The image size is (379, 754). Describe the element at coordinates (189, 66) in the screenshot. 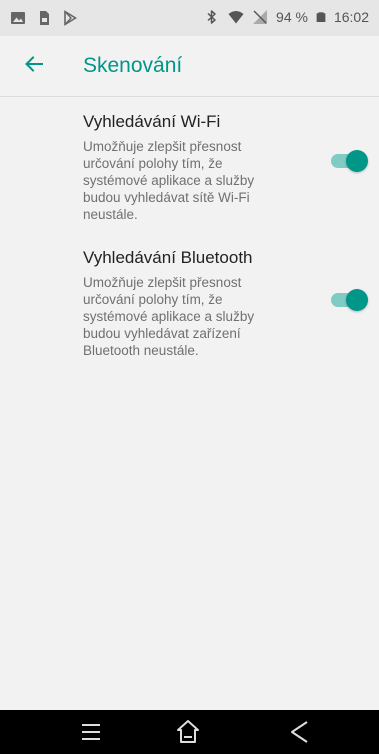

I see `app-bar: Skenování` at that location.